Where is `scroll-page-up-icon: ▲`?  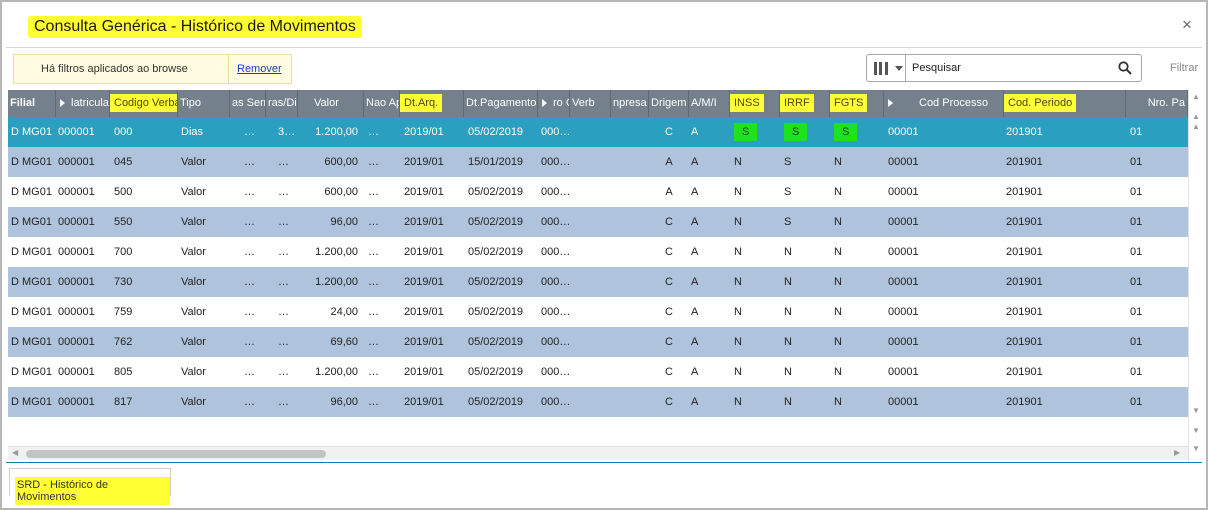 scroll-page-up-icon: ▲ is located at coordinates (1196, 117).